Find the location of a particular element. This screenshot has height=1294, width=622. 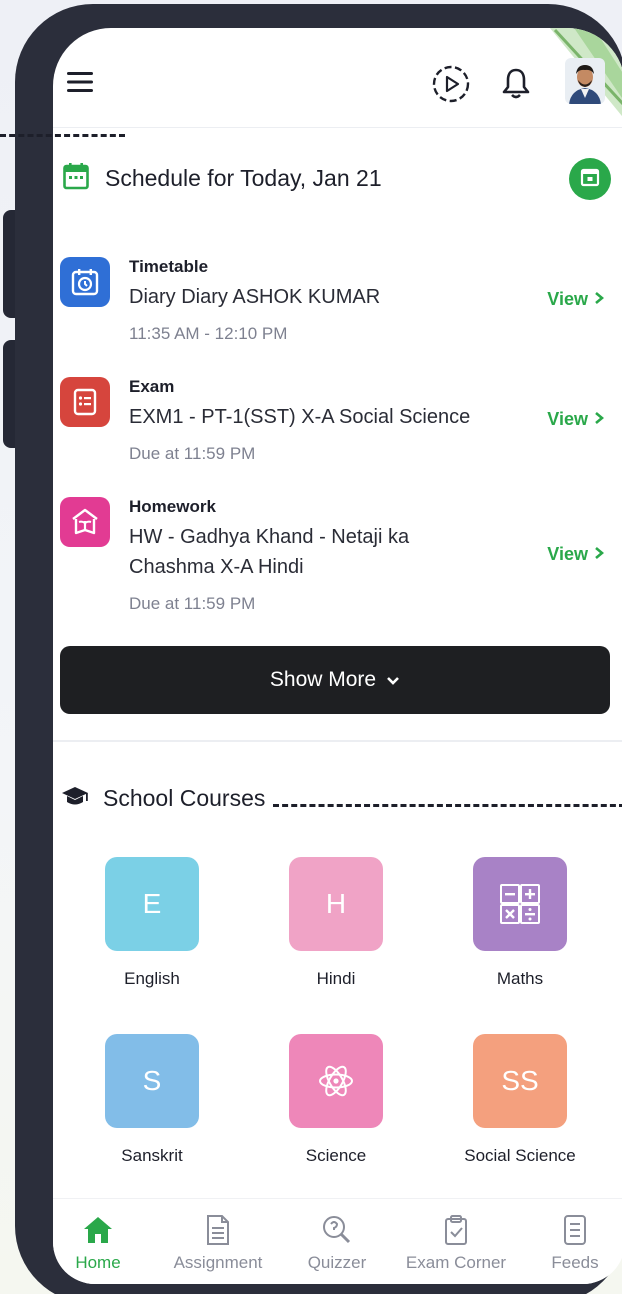

play-circle-icon is located at coordinates (451, 84).